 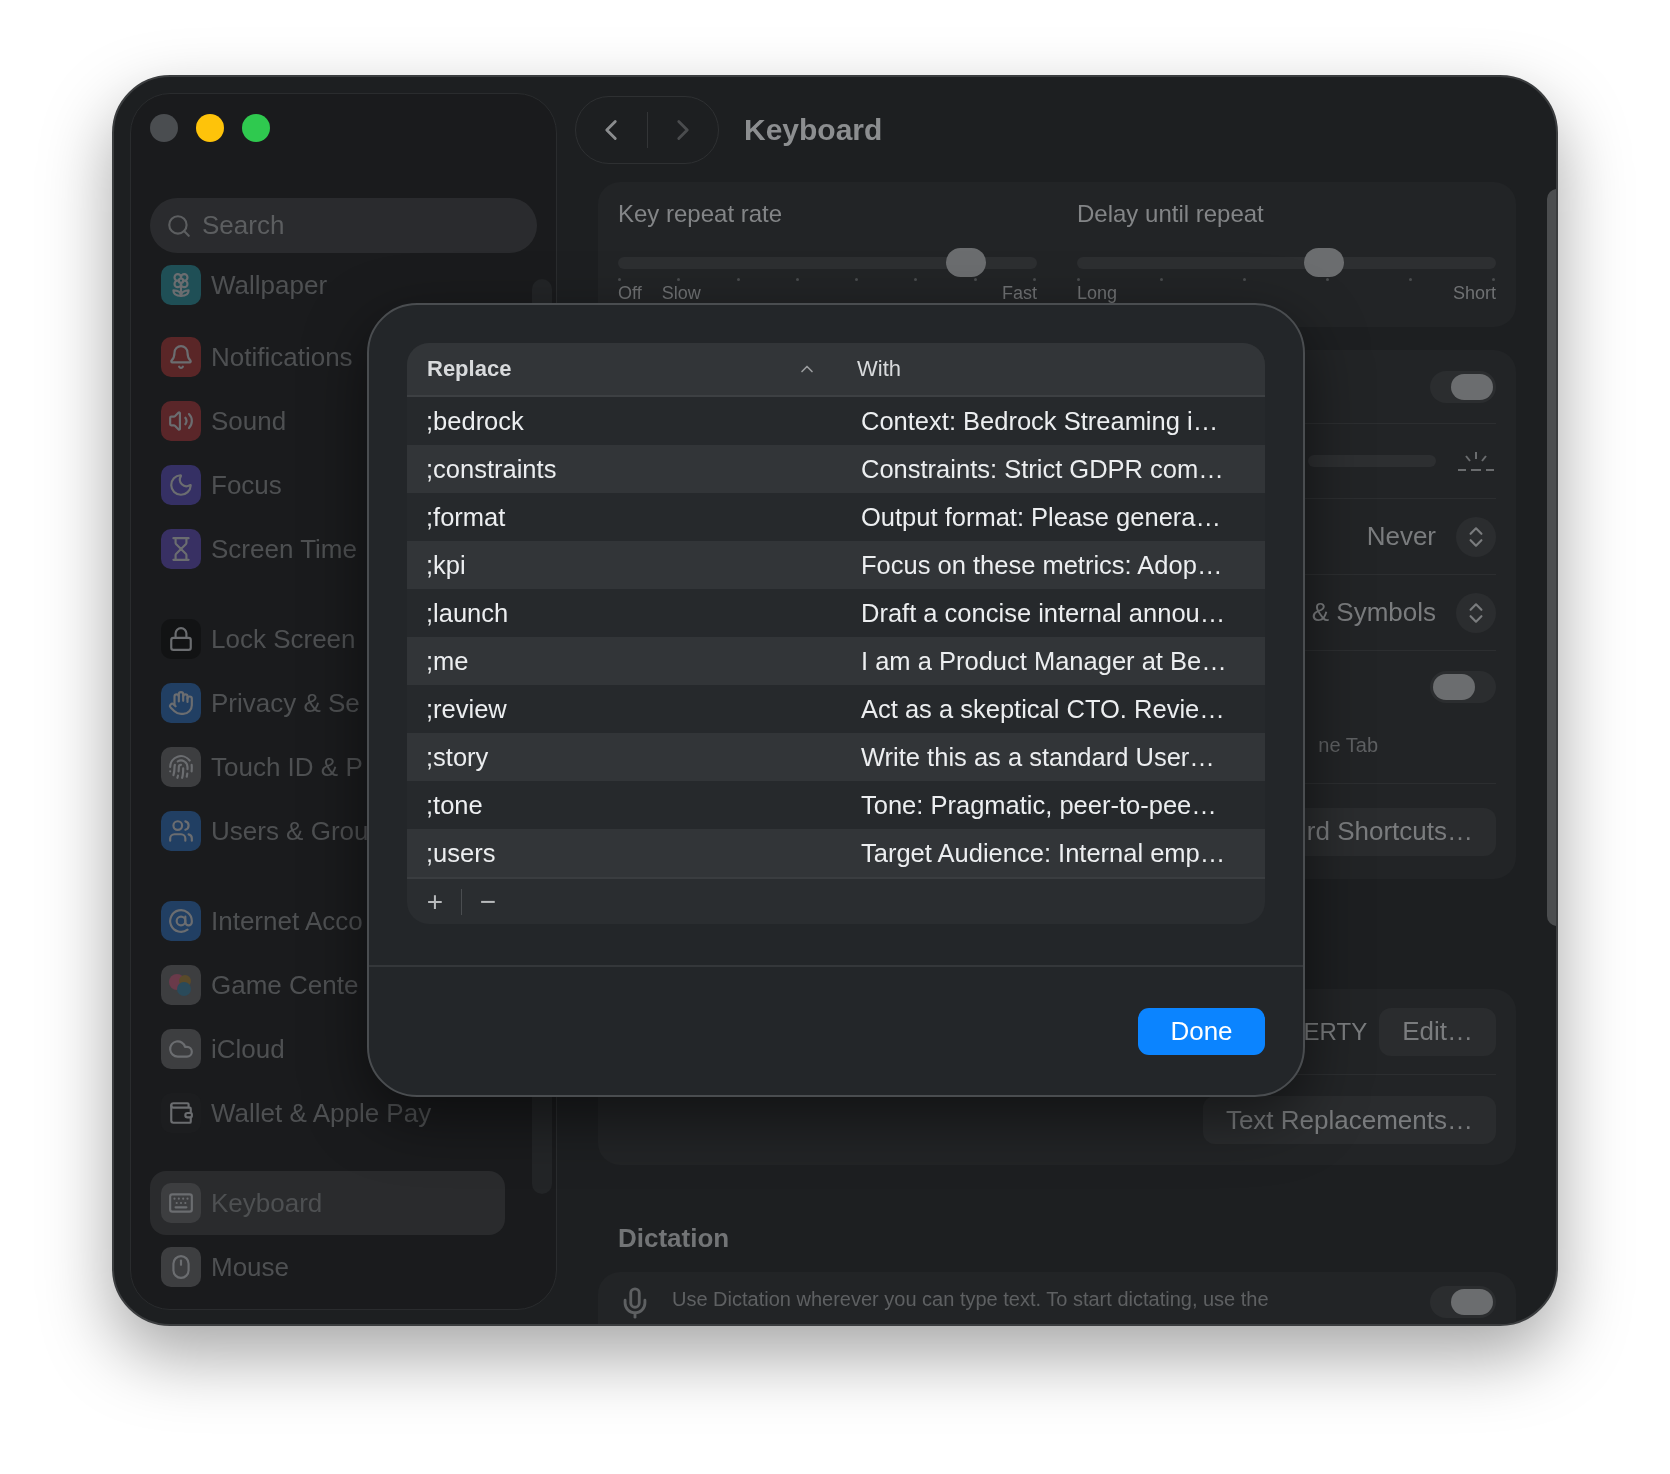 What do you see at coordinates (701, 214) in the screenshot?
I see `slider-label: Key repeat rate` at bounding box center [701, 214].